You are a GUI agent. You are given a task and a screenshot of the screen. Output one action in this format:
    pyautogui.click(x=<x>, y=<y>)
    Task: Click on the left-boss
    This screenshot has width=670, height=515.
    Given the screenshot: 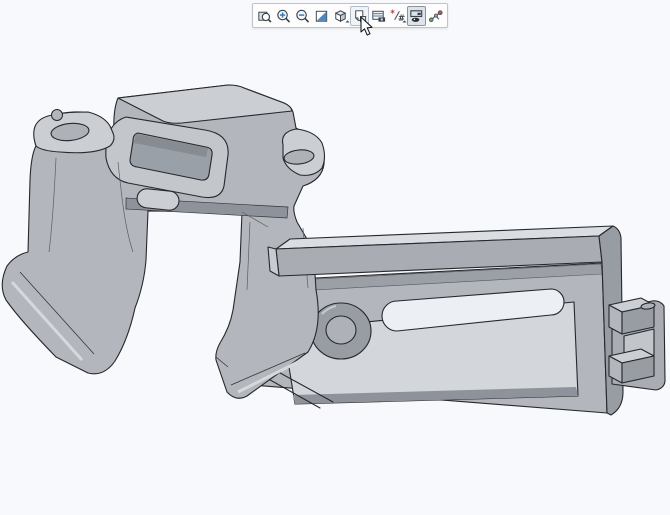 What is the action you would take?
    pyautogui.click(x=74, y=131)
    